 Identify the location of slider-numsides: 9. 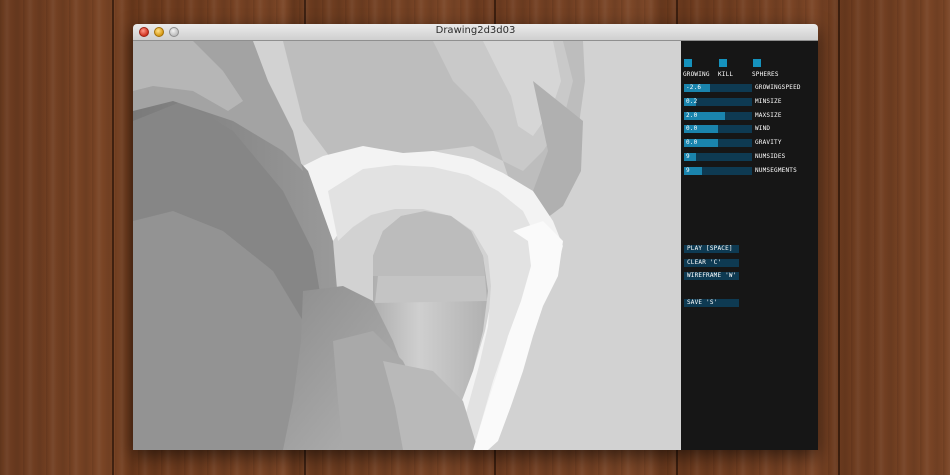
(718, 157).